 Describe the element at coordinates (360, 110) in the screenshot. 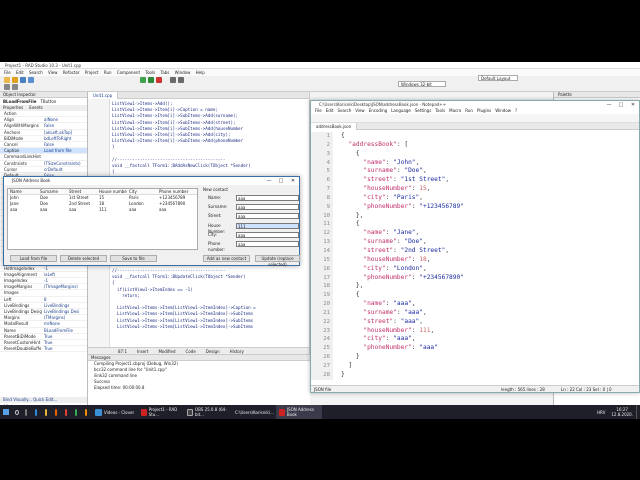

I see `notepad-menu-item: View` at that location.